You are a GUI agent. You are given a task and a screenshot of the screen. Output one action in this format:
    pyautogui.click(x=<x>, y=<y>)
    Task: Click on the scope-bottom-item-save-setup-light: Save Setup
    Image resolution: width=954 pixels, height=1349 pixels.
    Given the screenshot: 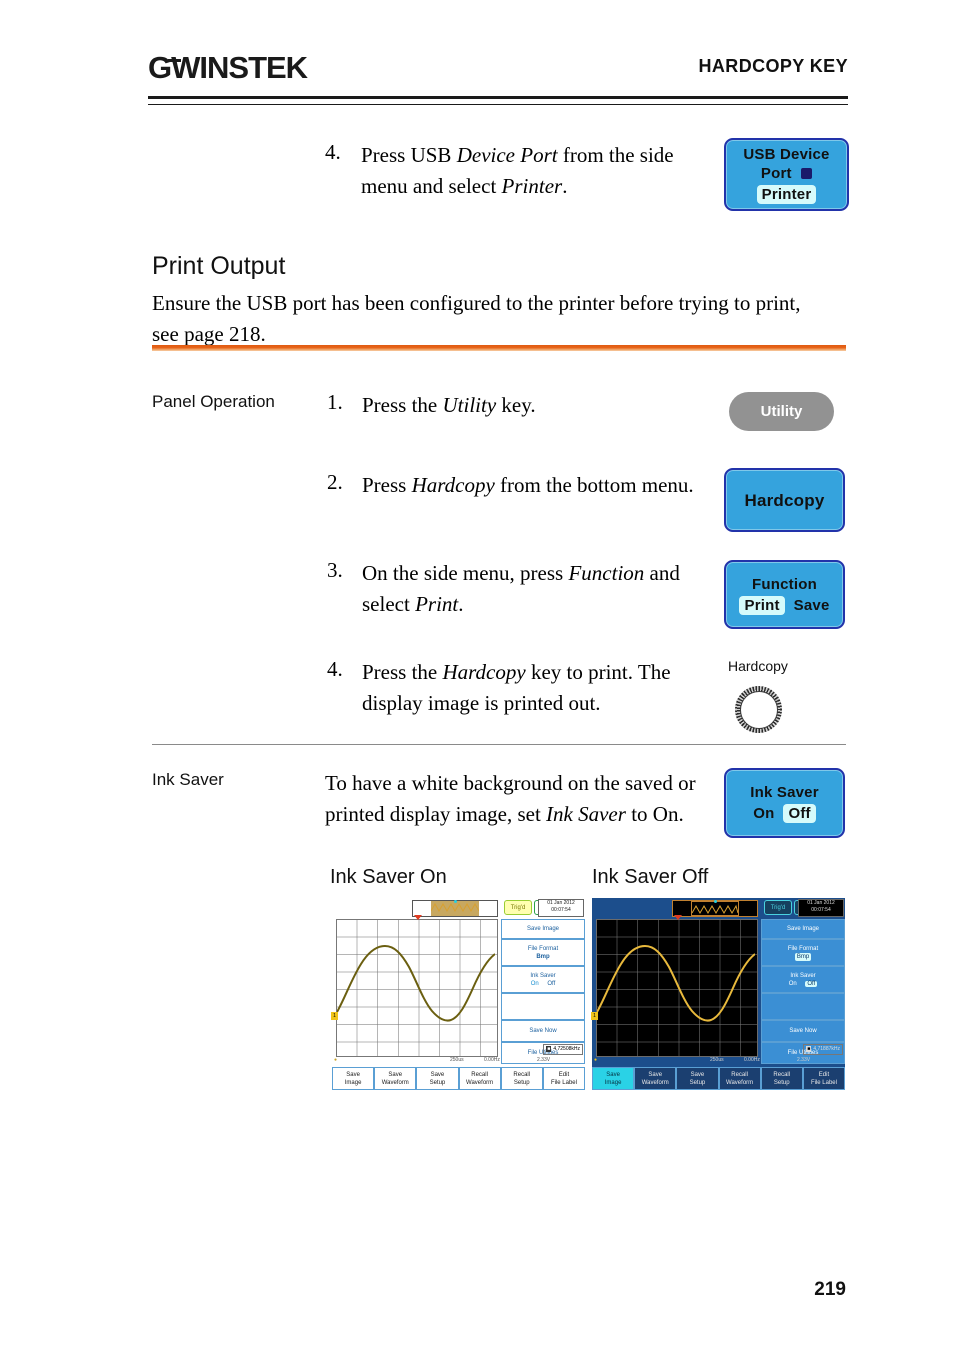 What is the action you would take?
    pyautogui.click(x=437, y=1078)
    